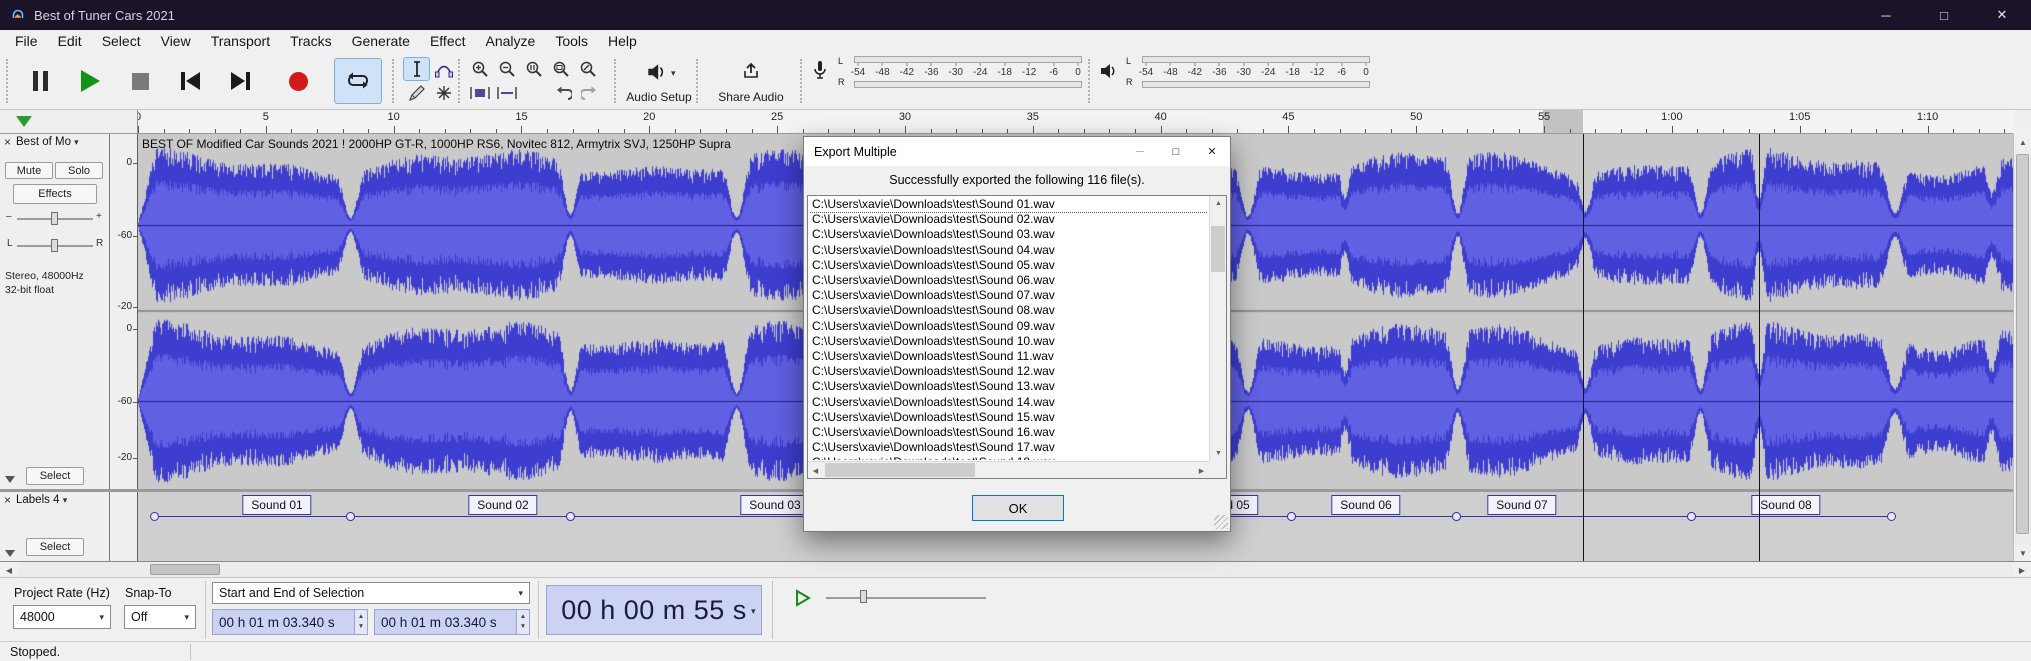 Image resolution: width=2031 pixels, height=661 pixels. What do you see at coordinates (622, 41) in the screenshot?
I see `menu-help: Help` at bounding box center [622, 41].